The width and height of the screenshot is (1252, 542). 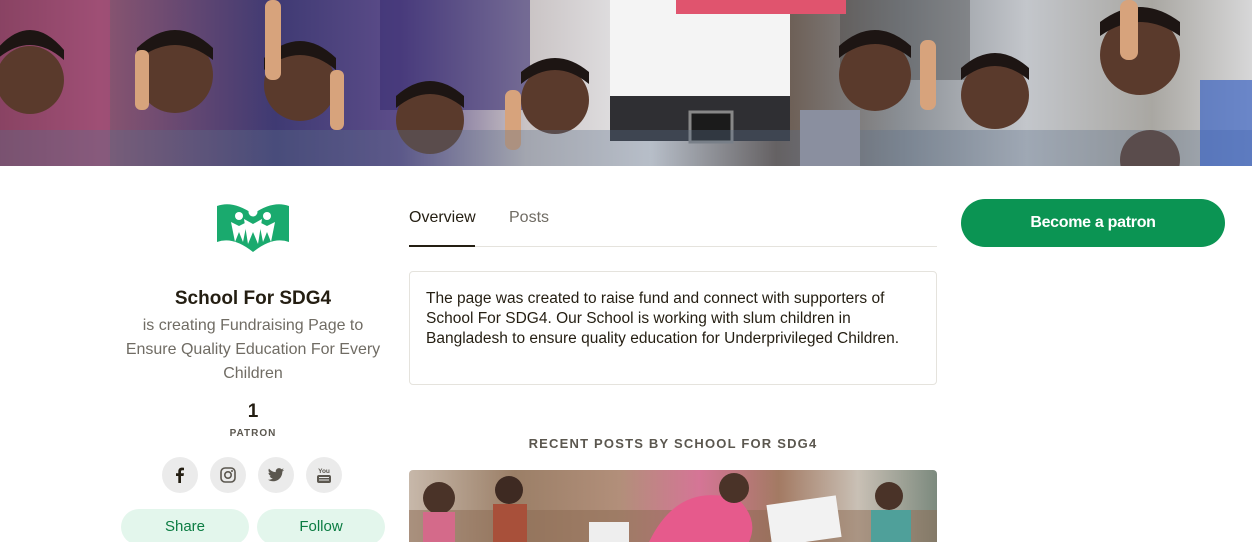 I want to click on social-links: You, so click(x=252, y=475).